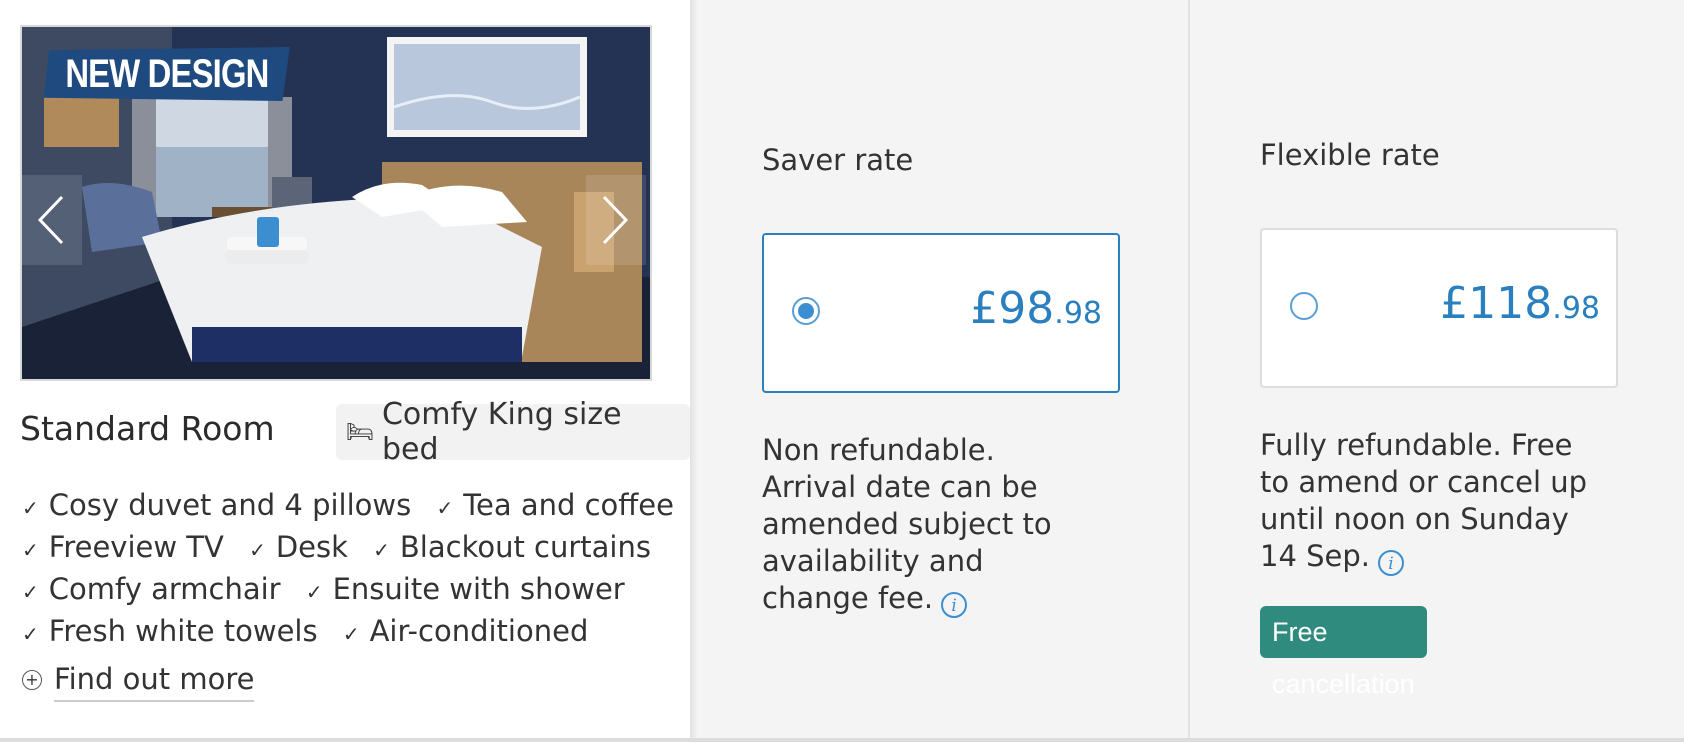 This screenshot has height=742, width=1684. I want to click on feature-item: ✓ Comfy armchair, so click(151, 589).